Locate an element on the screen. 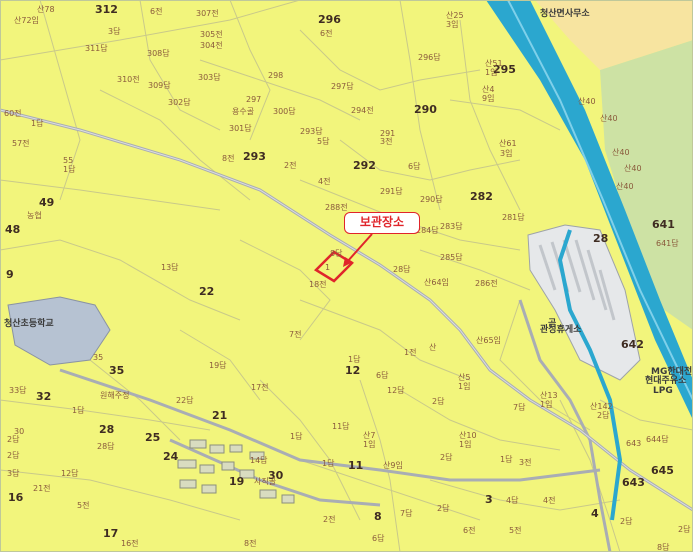  lot-number-label: 4 is located at coordinates (595, 513).